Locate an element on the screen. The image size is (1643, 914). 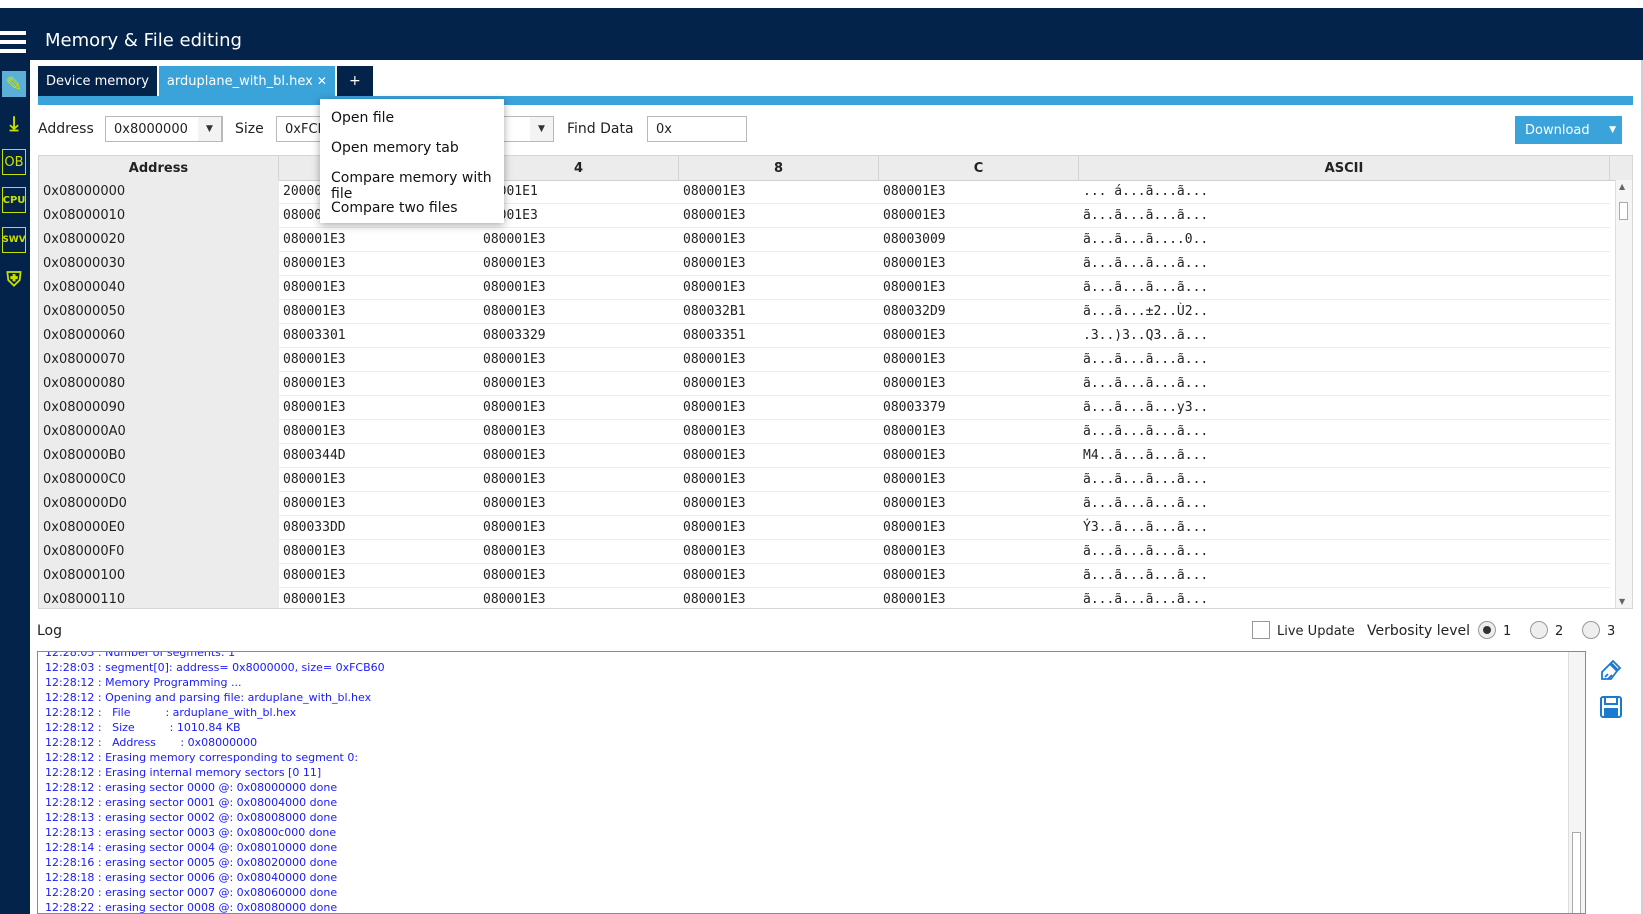
data-cell: 080032B1 is located at coordinates (779, 312).